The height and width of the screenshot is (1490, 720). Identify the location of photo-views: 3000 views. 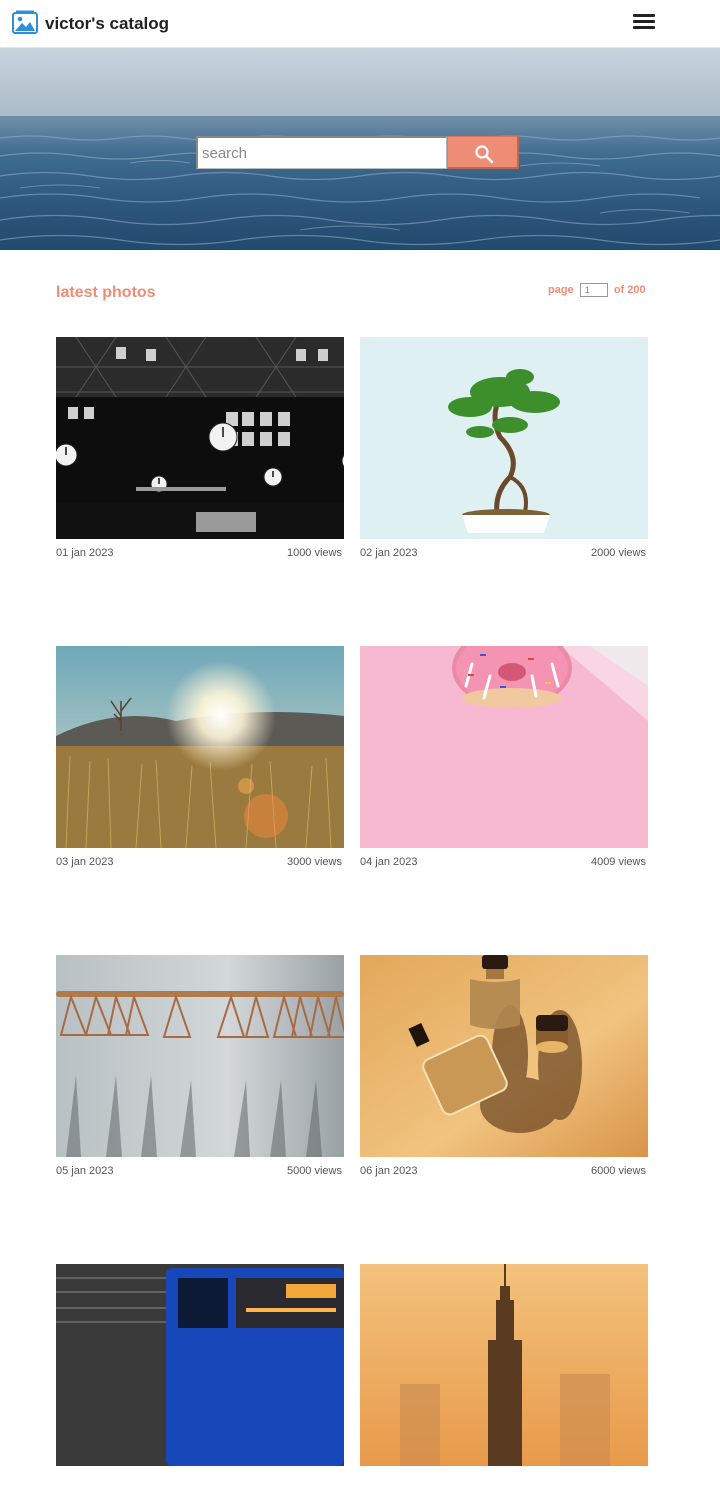
(314, 862).